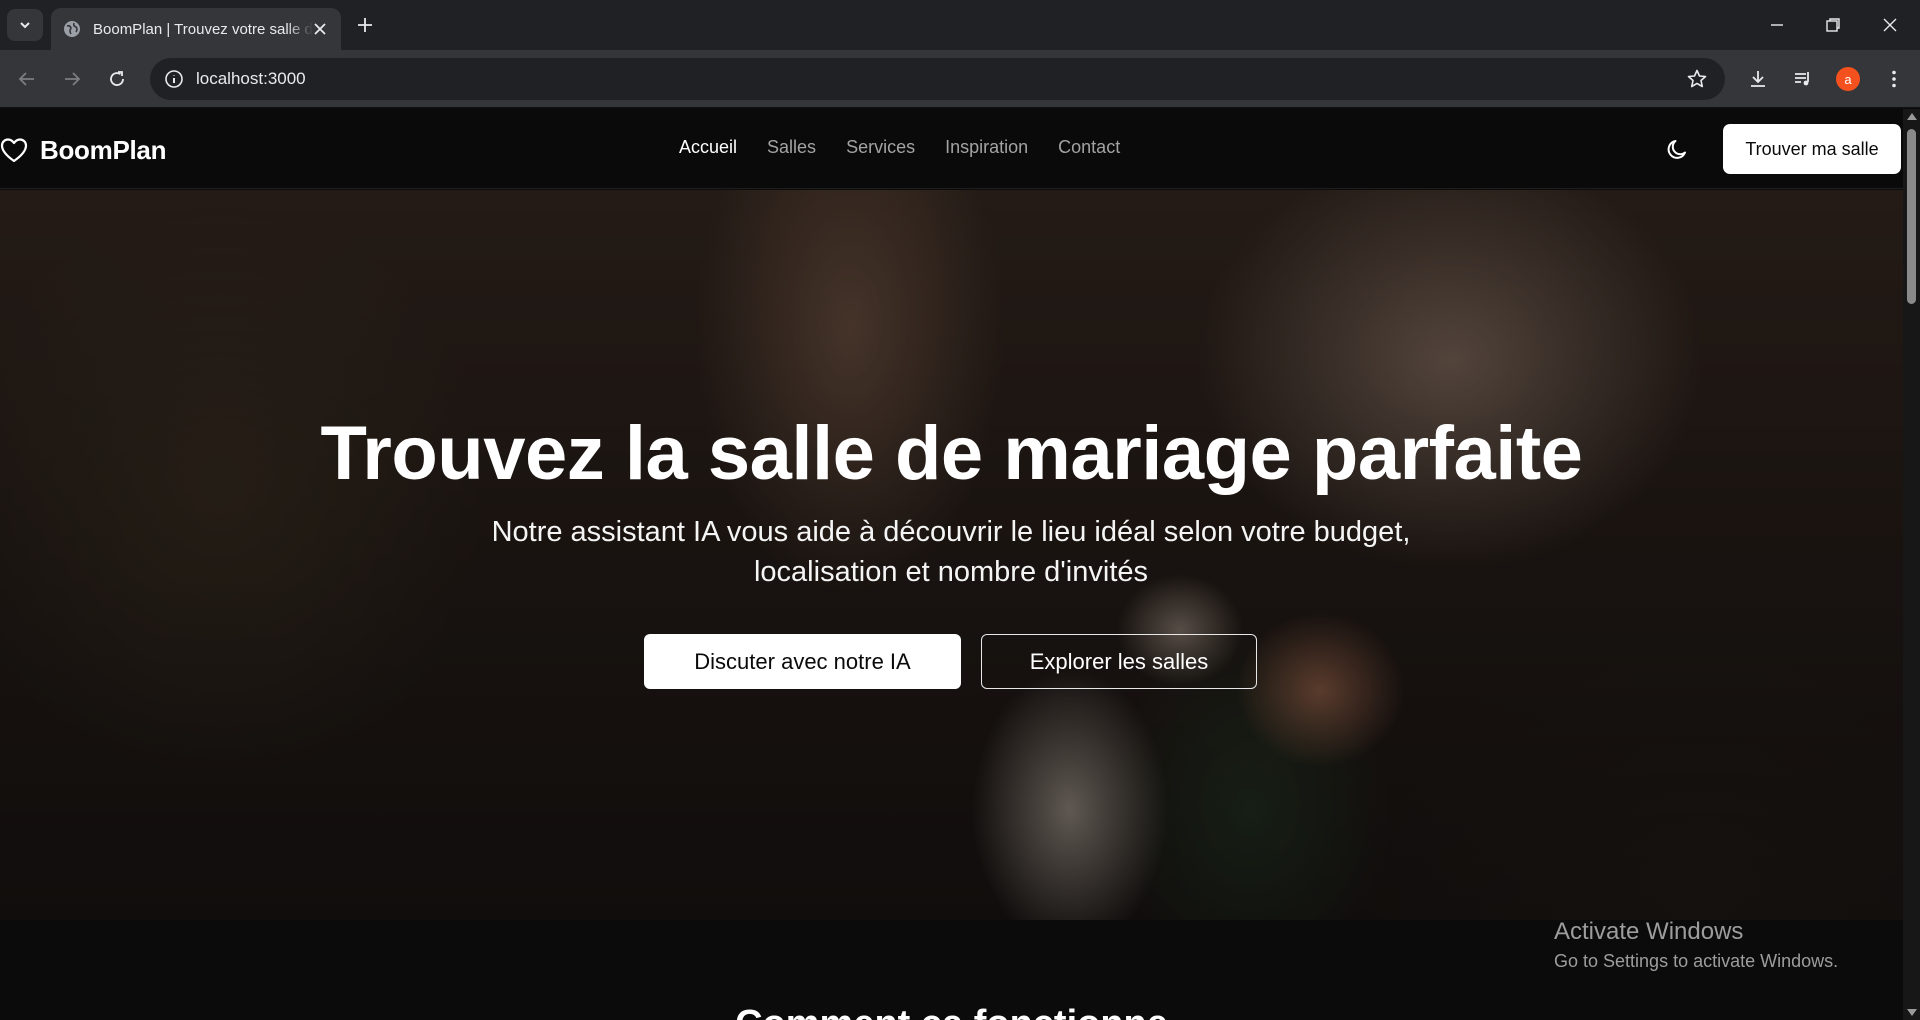  What do you see at coordinates (72, 79) in the screenshot?
I see `forward-icon` at bounding box center [72, 79].